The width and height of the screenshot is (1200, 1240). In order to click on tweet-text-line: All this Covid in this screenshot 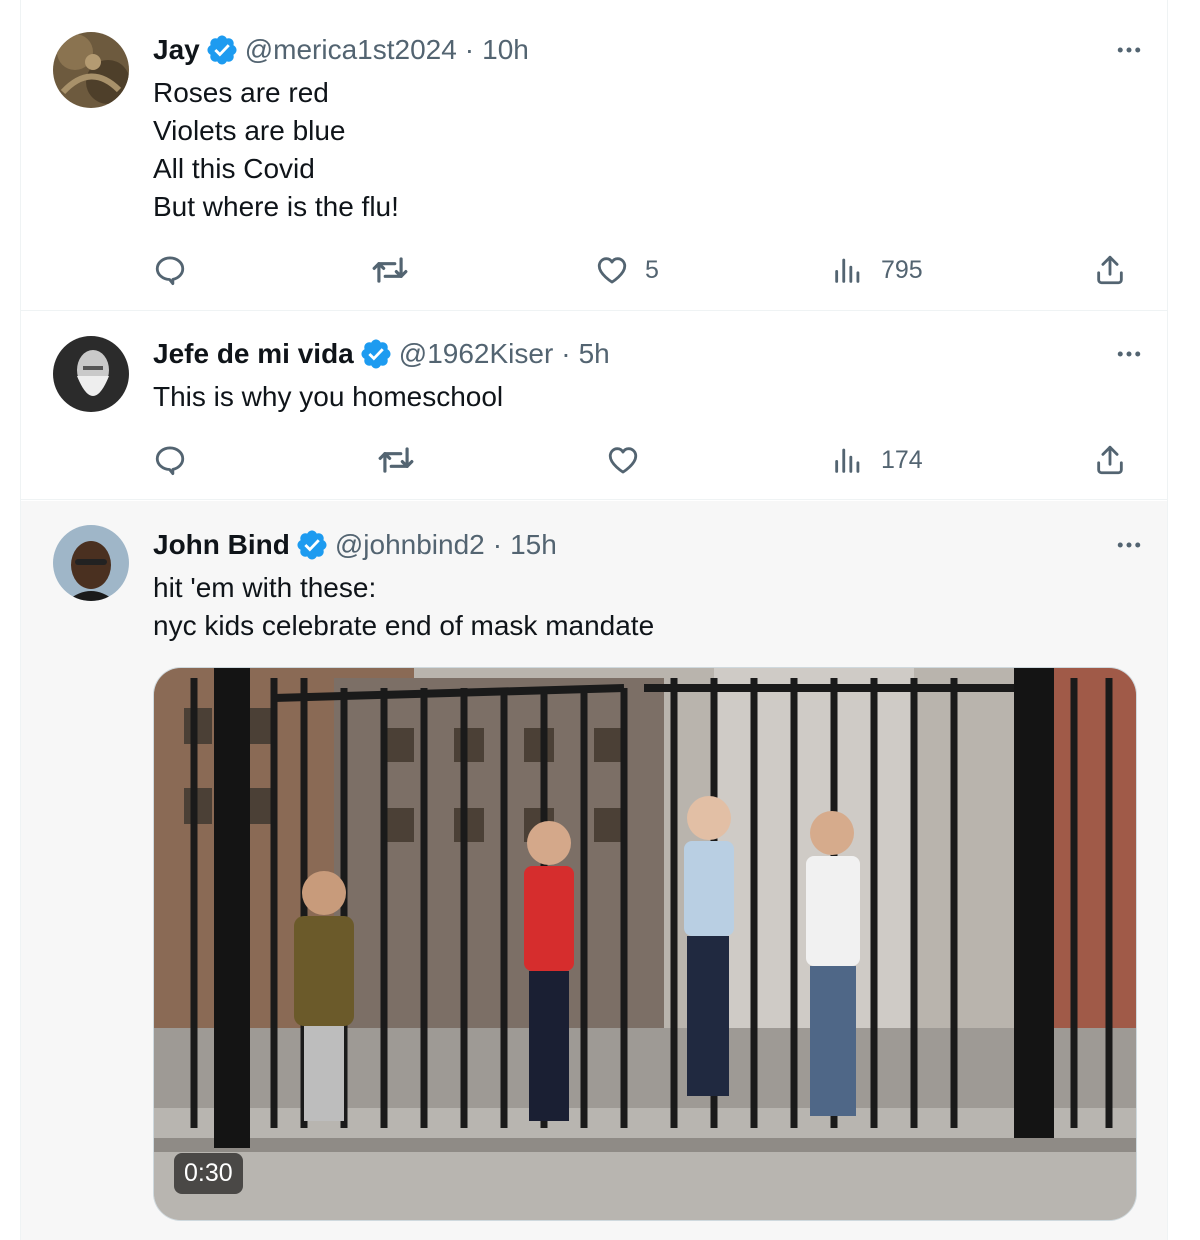, I will do `click(234, 168)`.